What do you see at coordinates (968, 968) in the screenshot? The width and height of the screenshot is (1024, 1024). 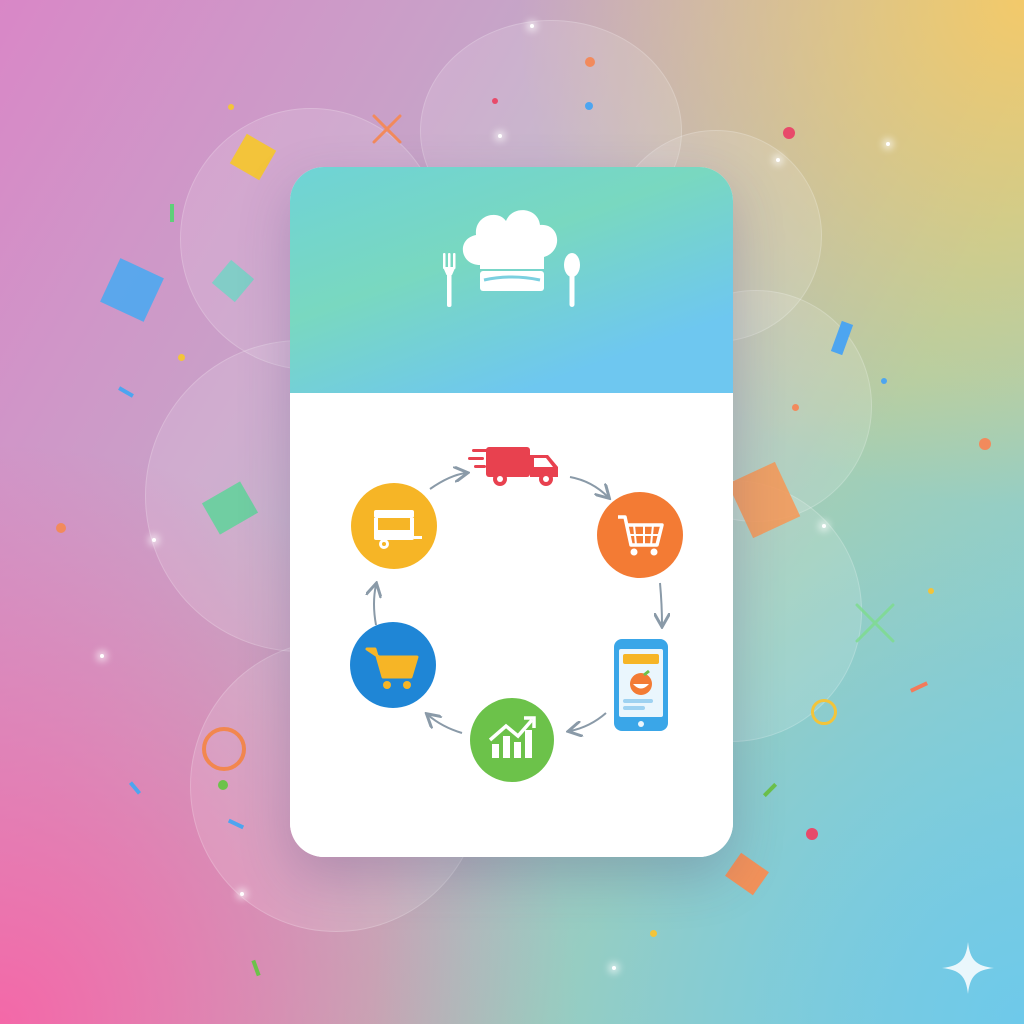 I see `star-sparkle-icon` at bounding box center [968, 968].